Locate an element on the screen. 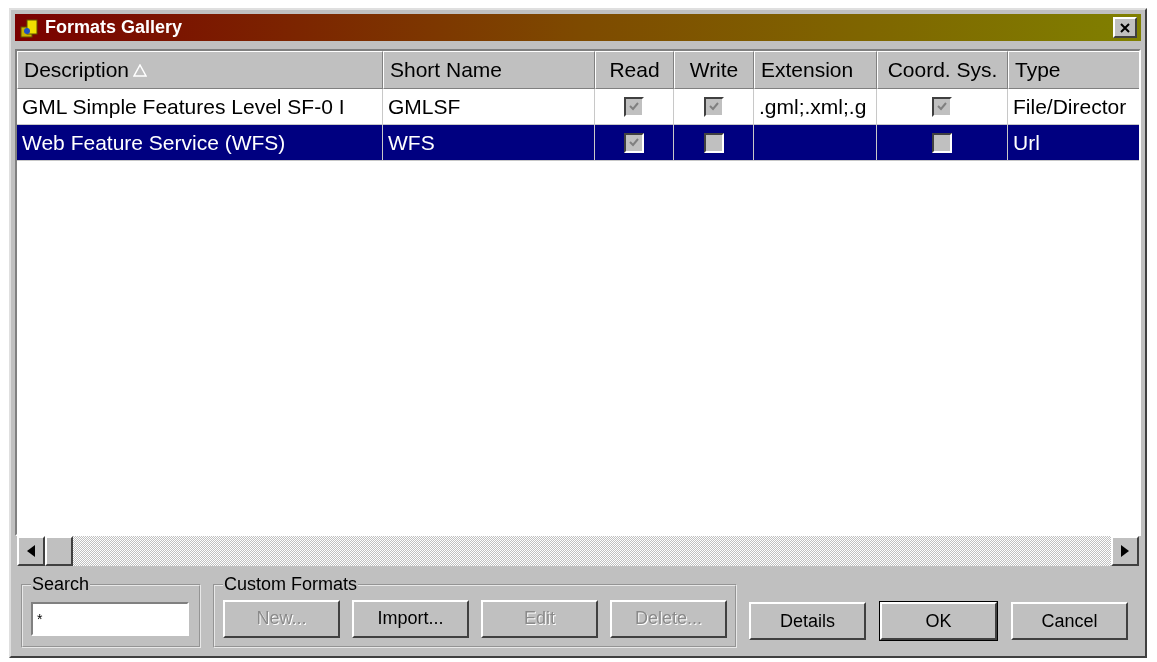 This screenshot has width=1157, height=662. dialog-button: OK is located at coordinates (938, 621).